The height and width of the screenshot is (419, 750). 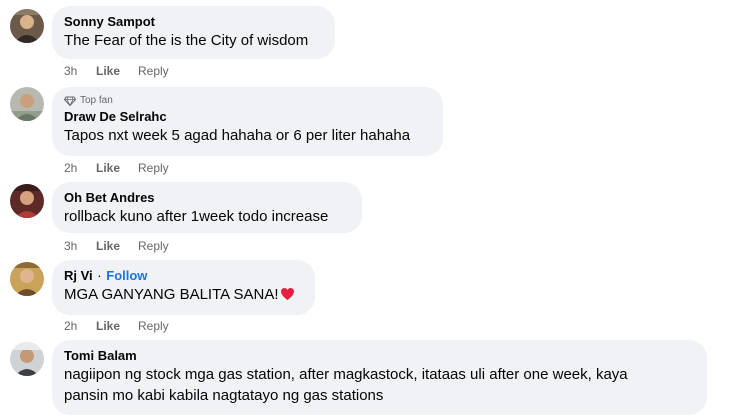 I want to click on comment-author: Oh Bet Andres, so click(x=207, y=197).